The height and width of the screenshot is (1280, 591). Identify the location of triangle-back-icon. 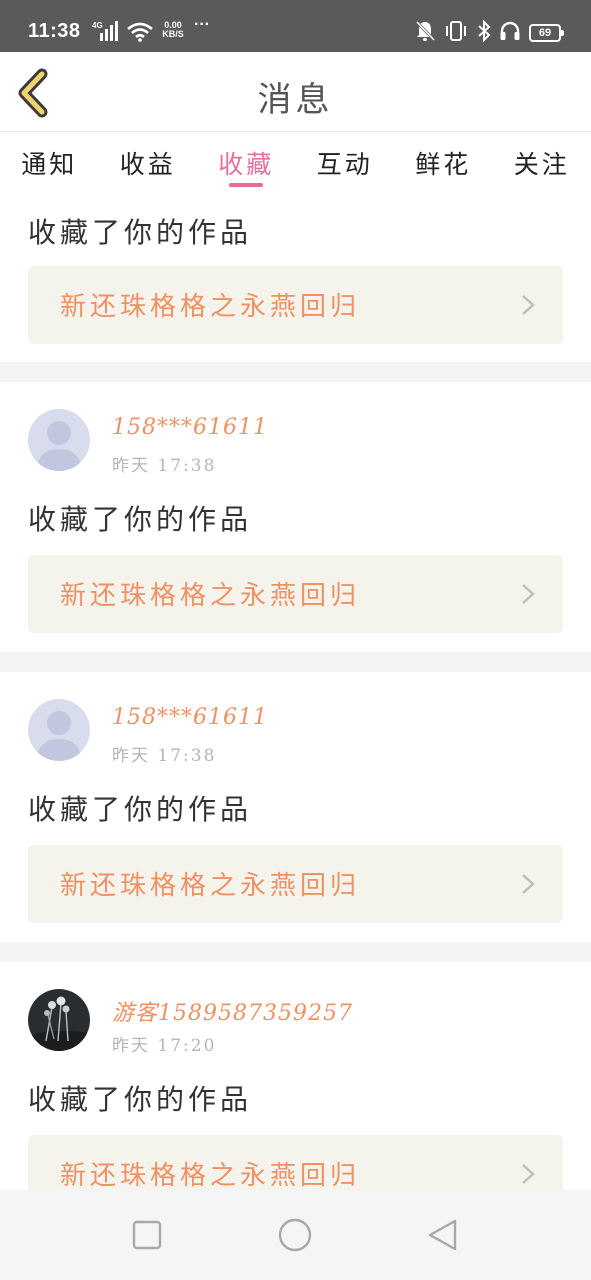
(442, 1235).